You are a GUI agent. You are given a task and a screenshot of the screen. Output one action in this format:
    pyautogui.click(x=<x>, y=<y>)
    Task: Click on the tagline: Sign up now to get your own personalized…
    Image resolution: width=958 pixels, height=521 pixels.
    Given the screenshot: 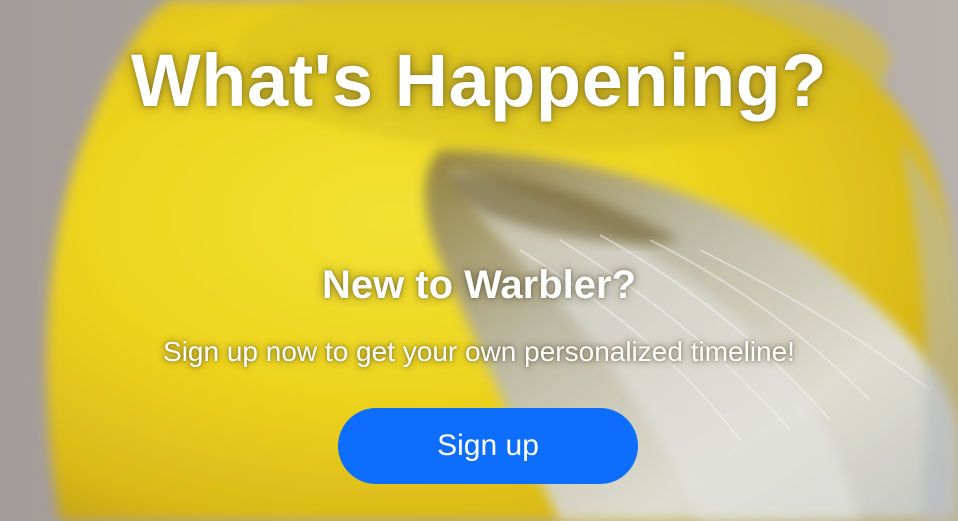 What is the action you would take?
    pyautogui.click(x=479, y=351)
    